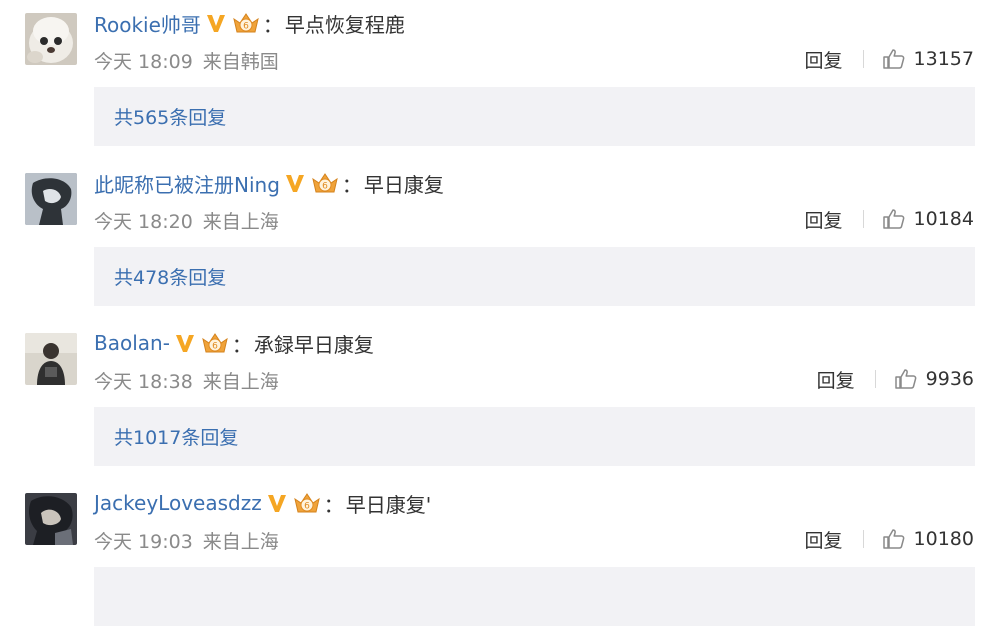  I want to click on view-replies-link: 共1017条回复, so click(176, 436).